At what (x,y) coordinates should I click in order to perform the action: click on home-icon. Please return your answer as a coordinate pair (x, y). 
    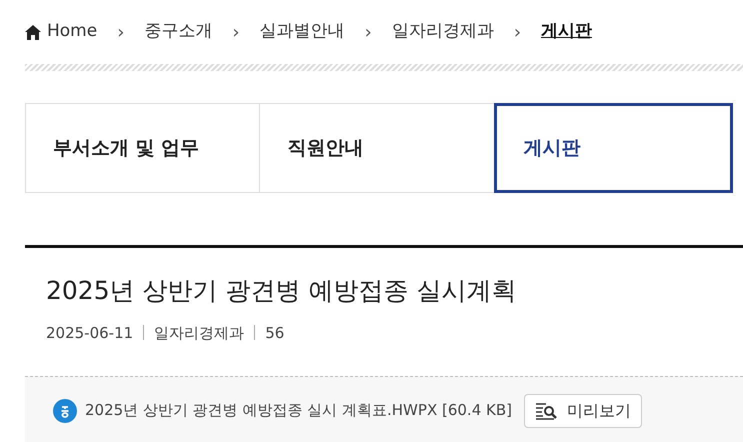
    Looking at the image, I should click on (33, 32).